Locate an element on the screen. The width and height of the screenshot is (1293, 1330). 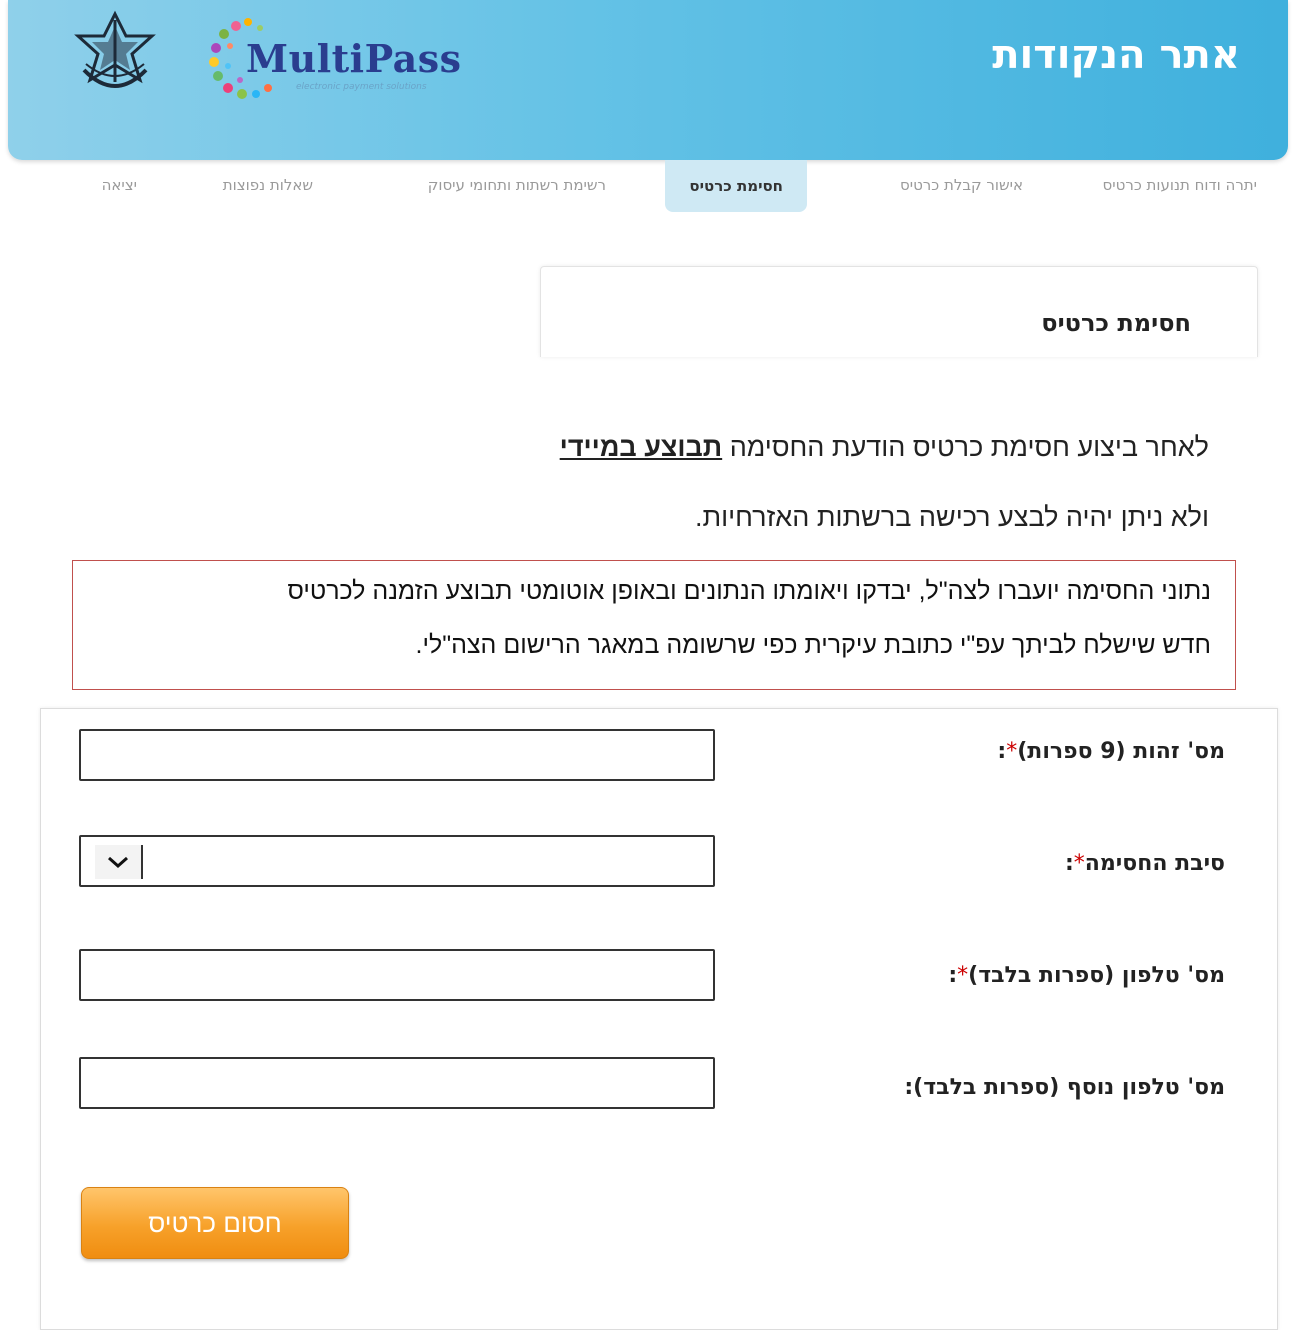
block-card-button: חסום כרטיס is located at coordinates (215, 1223).